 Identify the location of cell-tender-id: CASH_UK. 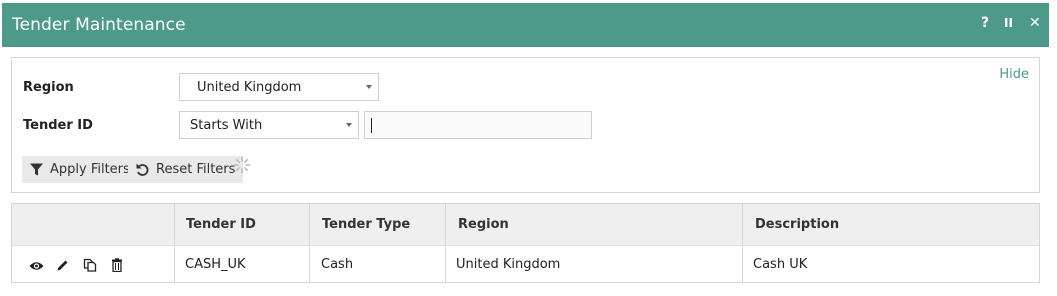
(215, 264).